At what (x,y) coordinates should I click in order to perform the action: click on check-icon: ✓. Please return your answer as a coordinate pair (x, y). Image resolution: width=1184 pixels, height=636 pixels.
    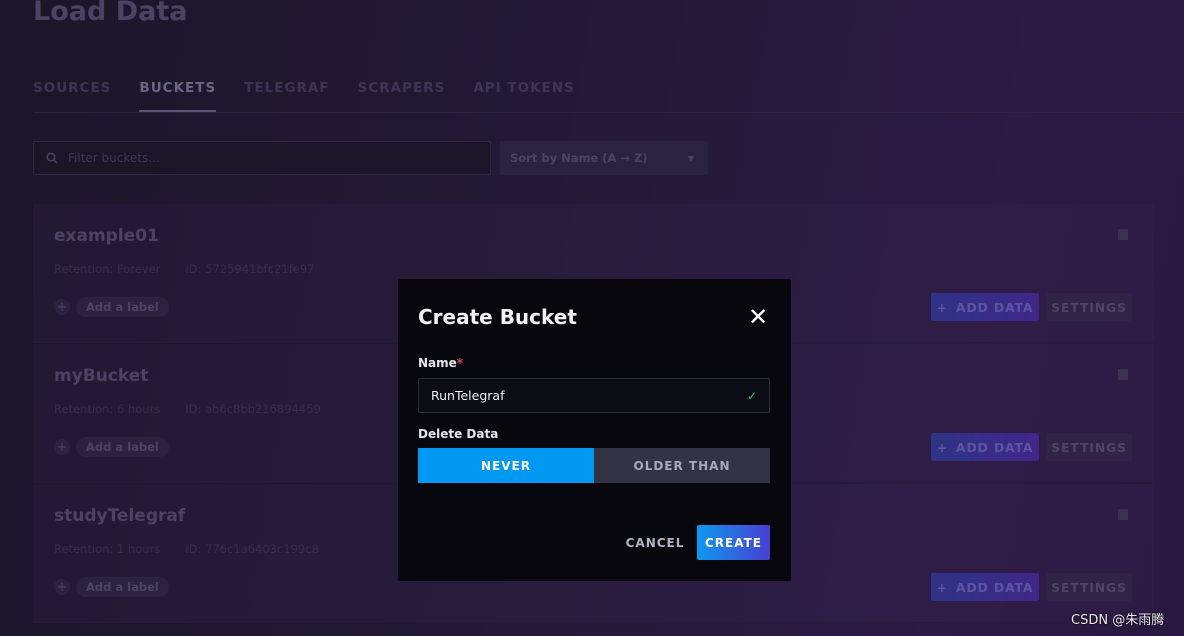
    Looking at the image, I should click on (751, 395).